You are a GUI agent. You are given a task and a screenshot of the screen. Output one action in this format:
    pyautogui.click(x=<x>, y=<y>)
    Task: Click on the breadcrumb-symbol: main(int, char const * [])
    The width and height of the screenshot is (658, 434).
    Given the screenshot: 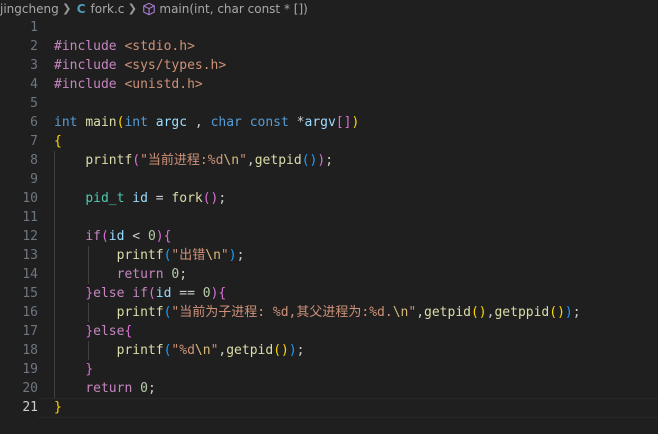 What is the action you would take?
    pyautogui.click(x=224, y=8)
    